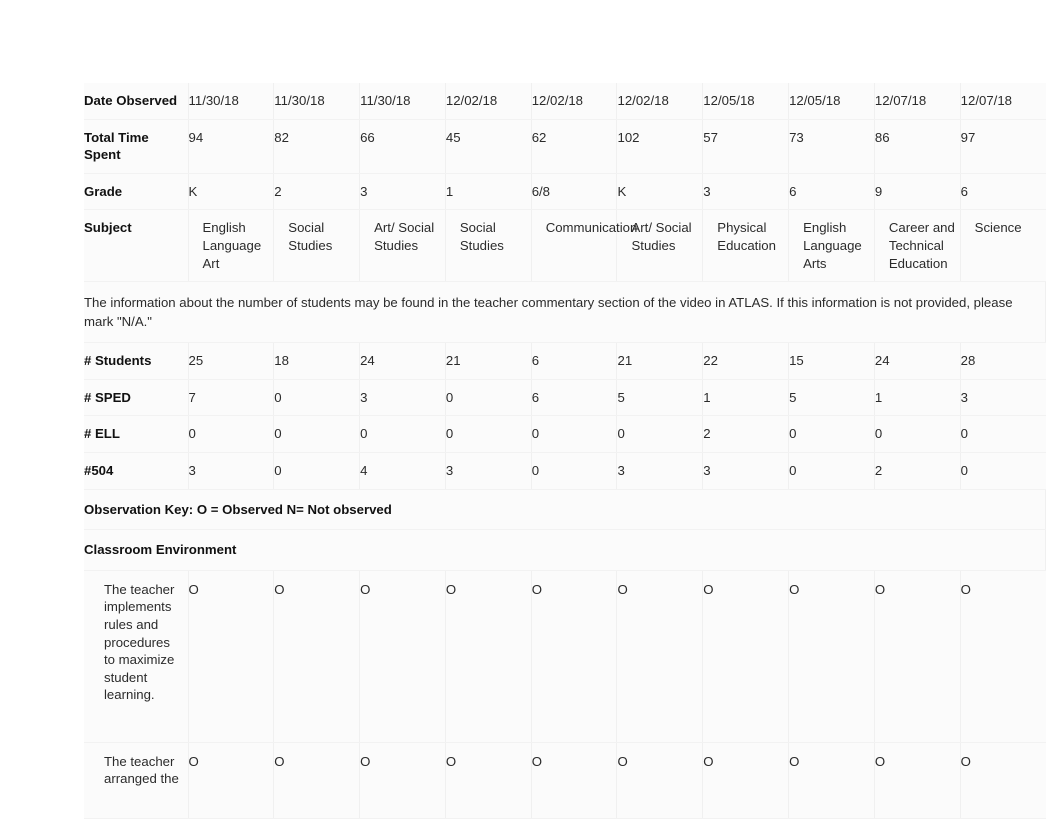 Image resolution: width=1062 pixels, height=822 pixels. Describe the element at coordinates (1003, 434) in the screenshot. I see `cell-ell-10: 0` at that location.